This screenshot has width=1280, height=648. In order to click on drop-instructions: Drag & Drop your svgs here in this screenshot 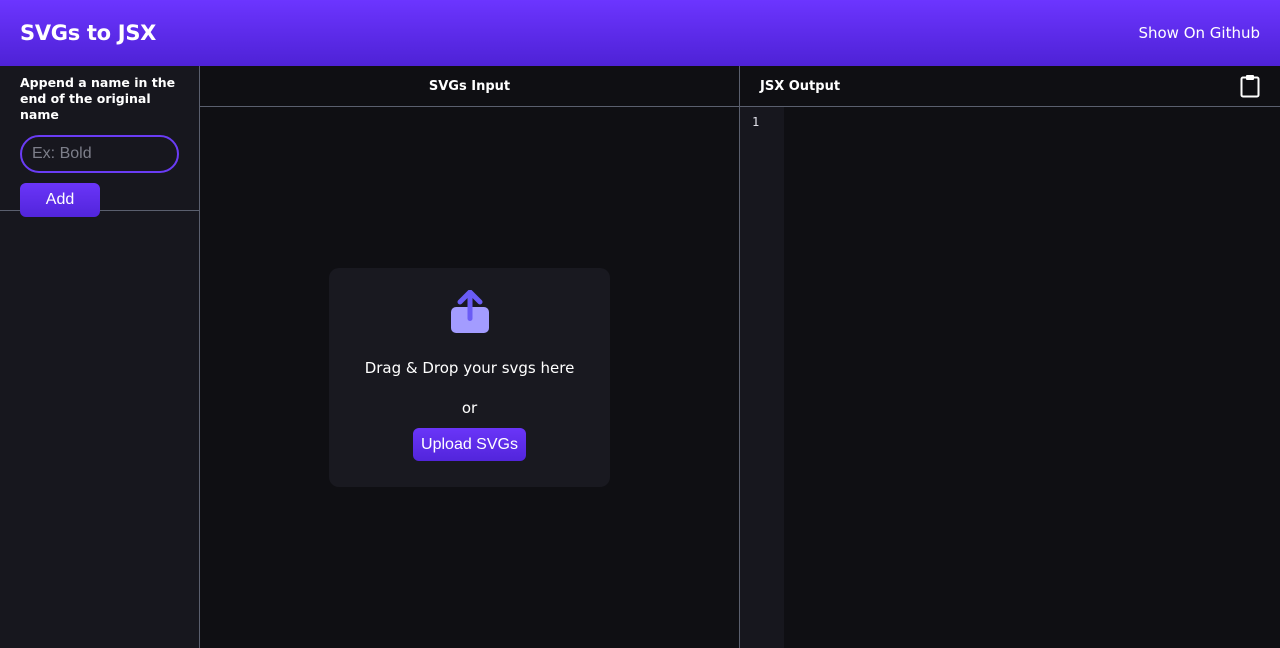, I will do `click(469, 368)`.